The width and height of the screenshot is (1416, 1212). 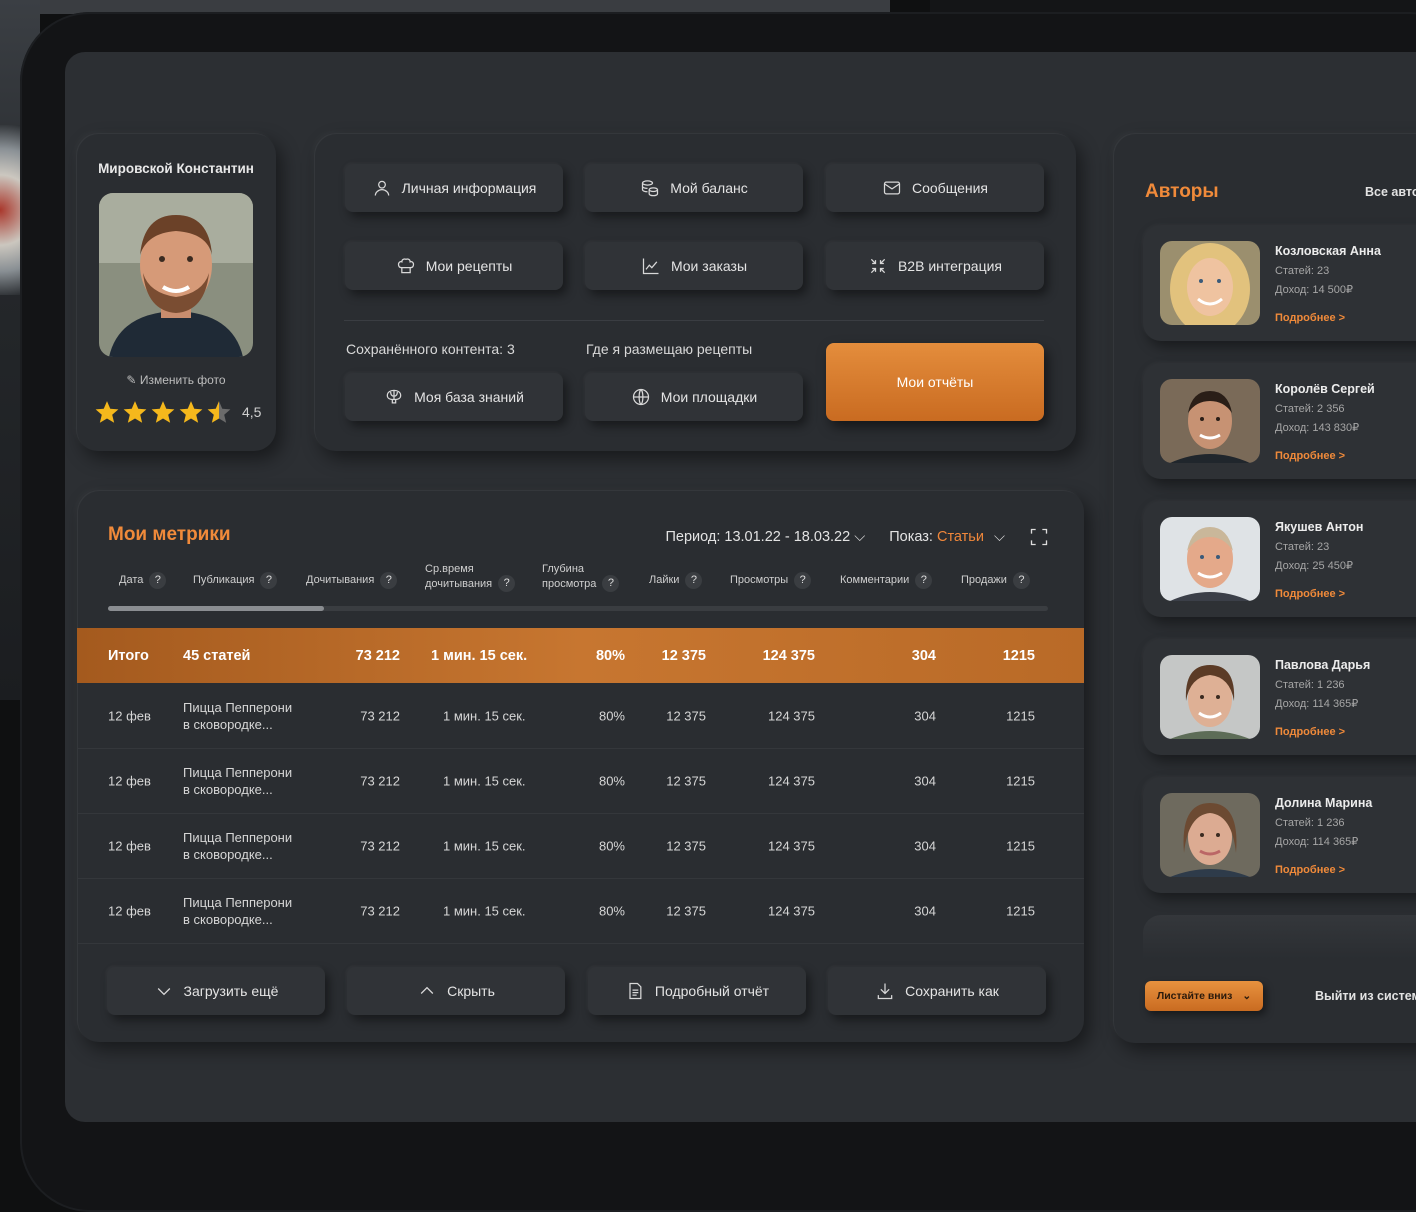 What do you see at coordinates (759, 580) in the screenshot?
I see `header-views-label: Просмотры` at bounding box center [759, 580].